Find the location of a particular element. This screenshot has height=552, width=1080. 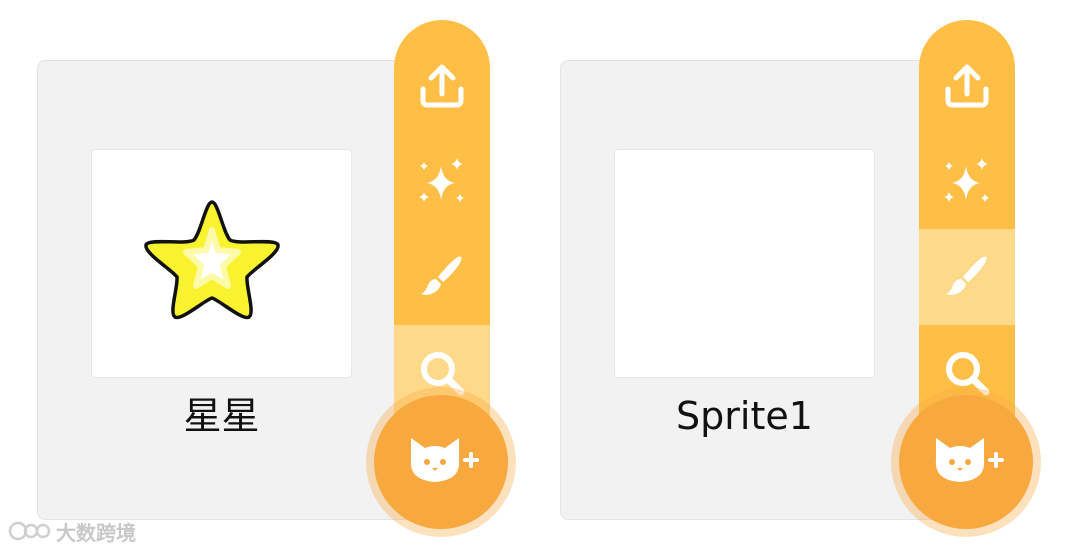

watermark-logo-icon is located at coordinates (29, 531).